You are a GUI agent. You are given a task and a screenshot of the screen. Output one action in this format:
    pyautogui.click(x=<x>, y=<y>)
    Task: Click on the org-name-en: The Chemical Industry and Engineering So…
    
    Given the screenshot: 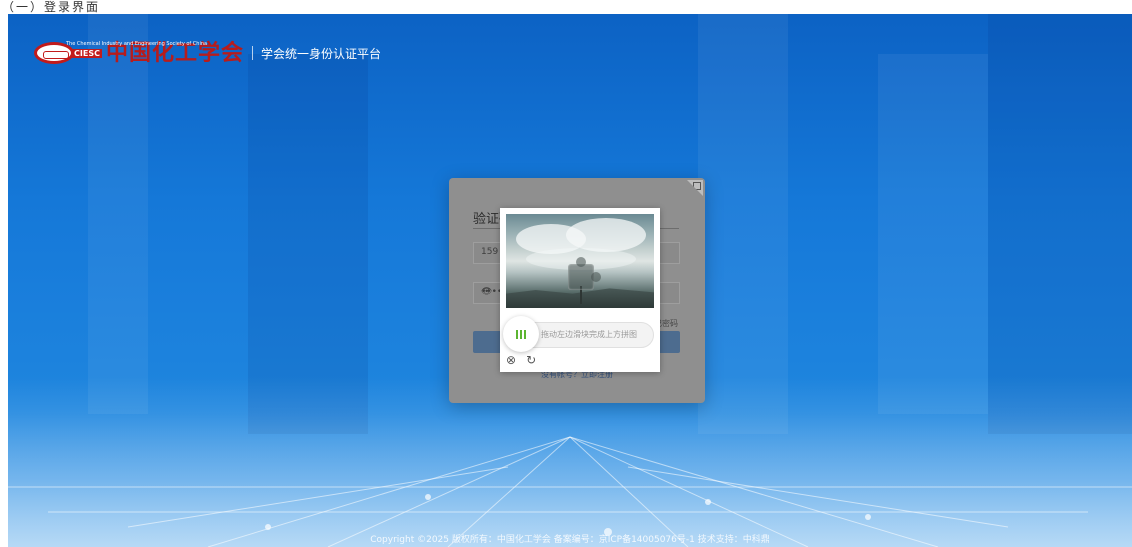 What is the action you would take?
    pyautogui.click(x=137, y=44)
    